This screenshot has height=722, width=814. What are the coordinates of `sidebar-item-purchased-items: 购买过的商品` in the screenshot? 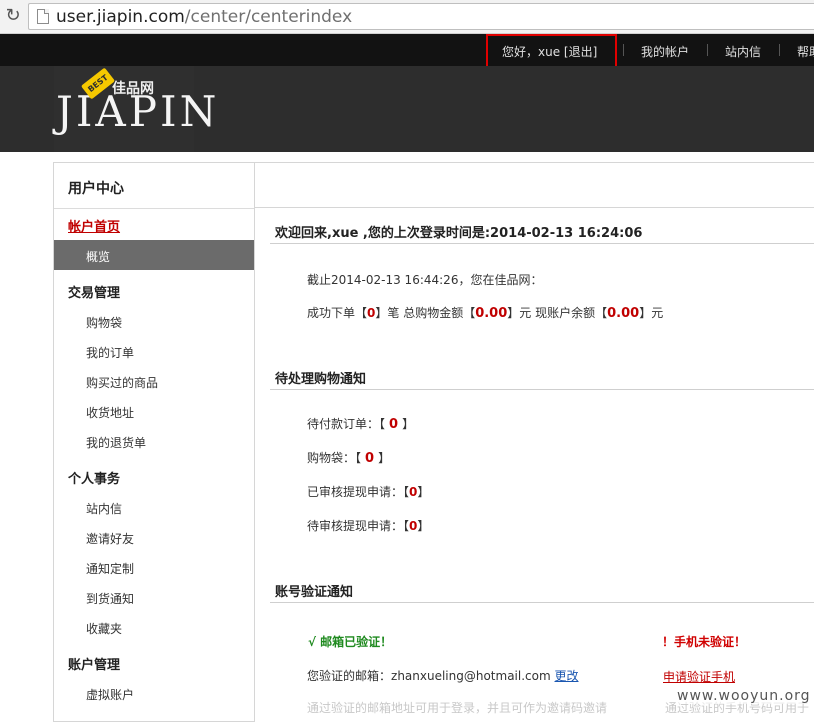 It's located at (122, 382).